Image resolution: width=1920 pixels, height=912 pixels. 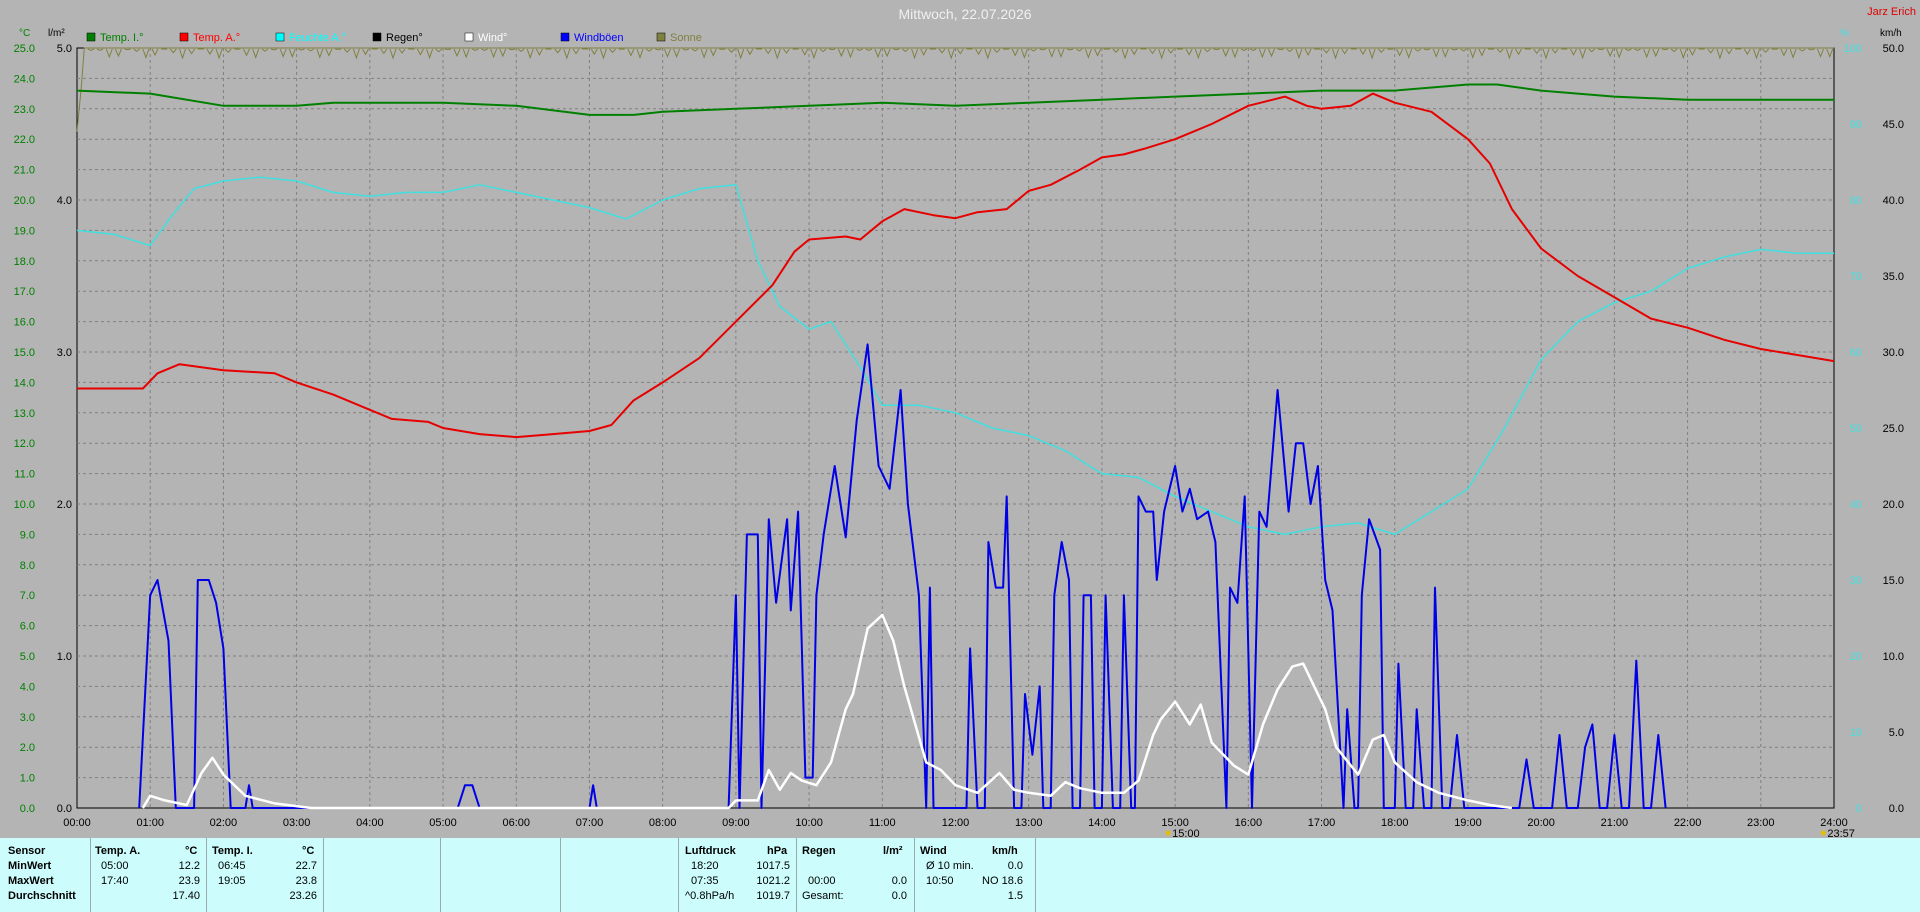 I want to click on temp-i-min-value: 22.7, so click(x=306, y=866).